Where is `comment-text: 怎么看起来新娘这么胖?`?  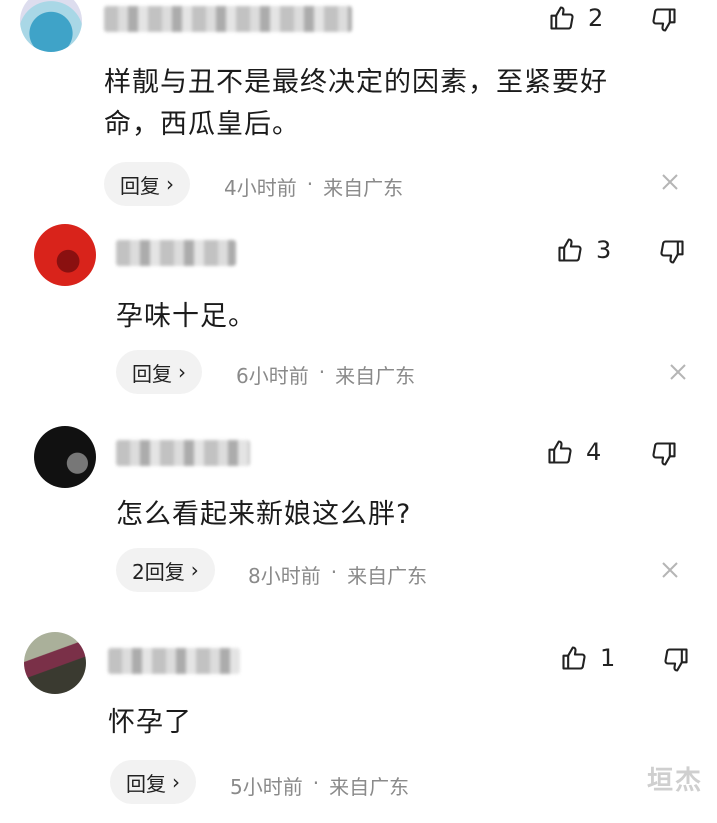 comment-text: 怎么看起来新娘这么胖? is located at coordinates (264, 514).